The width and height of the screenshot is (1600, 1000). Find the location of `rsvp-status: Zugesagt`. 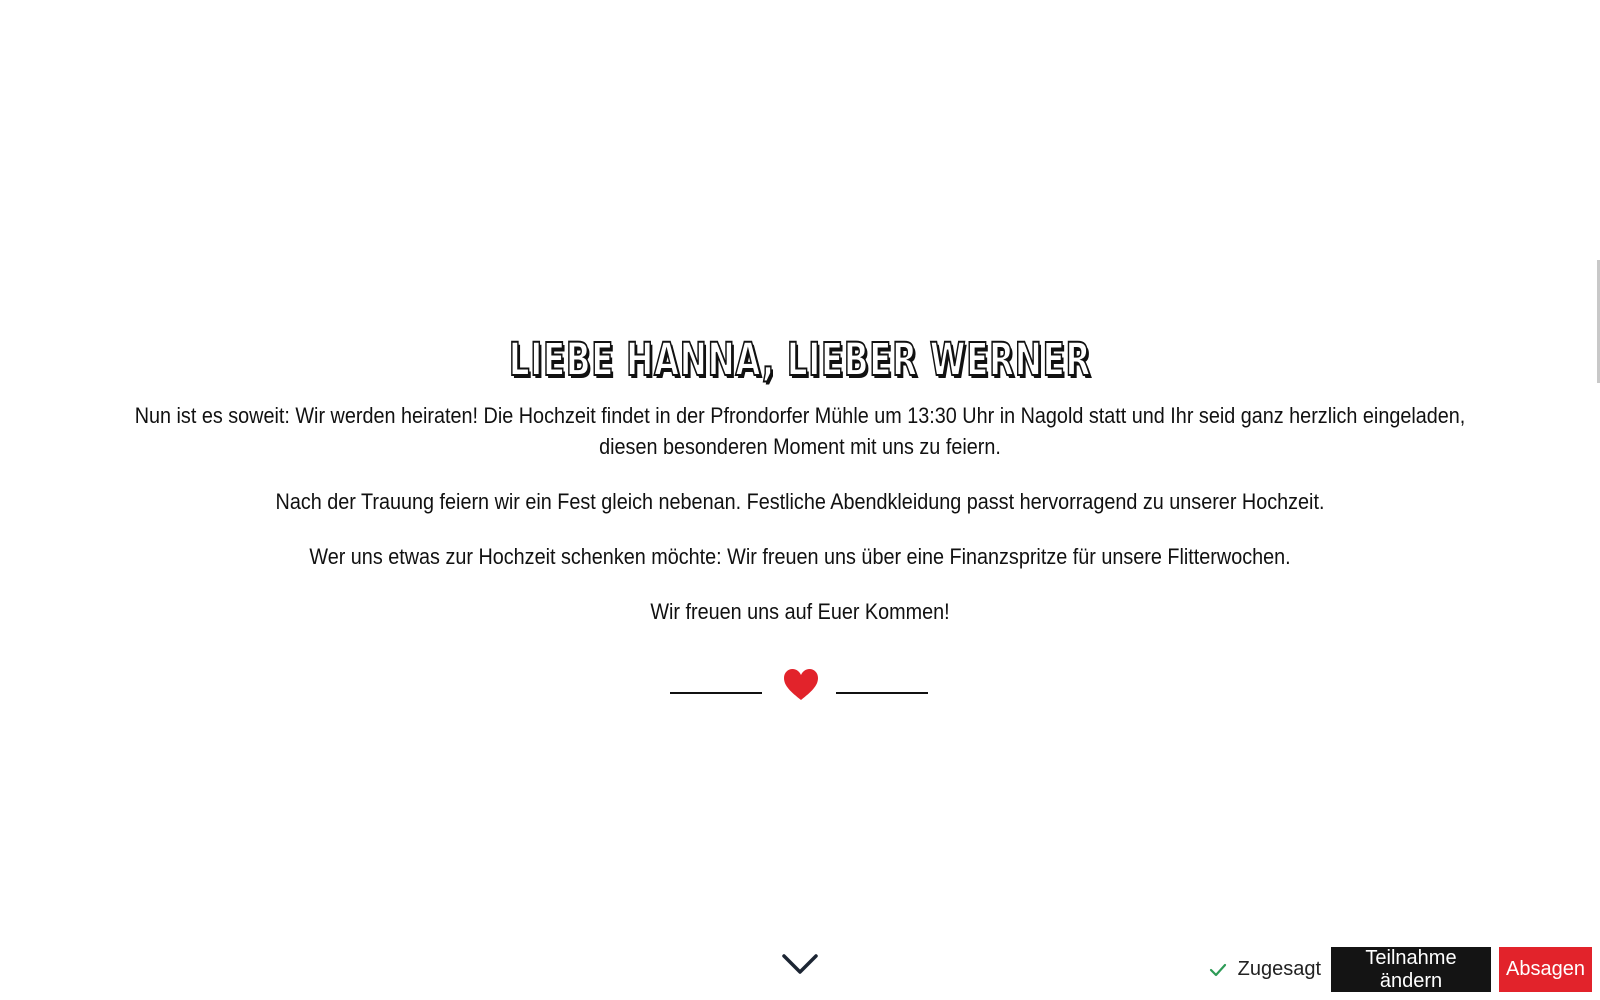

rsvp-status: Zugesagt is located at coordinates (1265, 969).